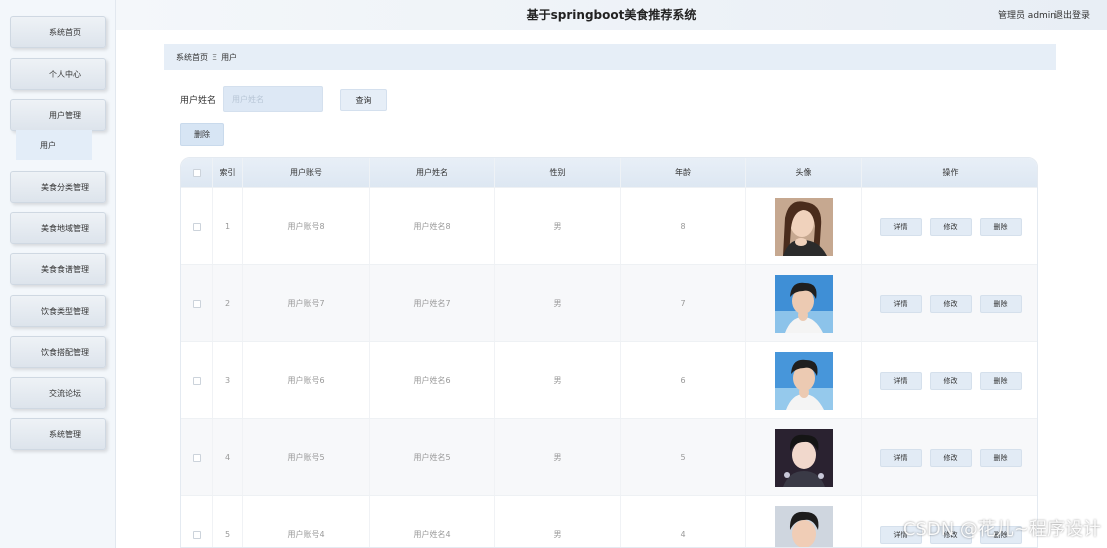 The image size is (1107, 548). I want to click on header-age: 年龄, so click(683, 172).